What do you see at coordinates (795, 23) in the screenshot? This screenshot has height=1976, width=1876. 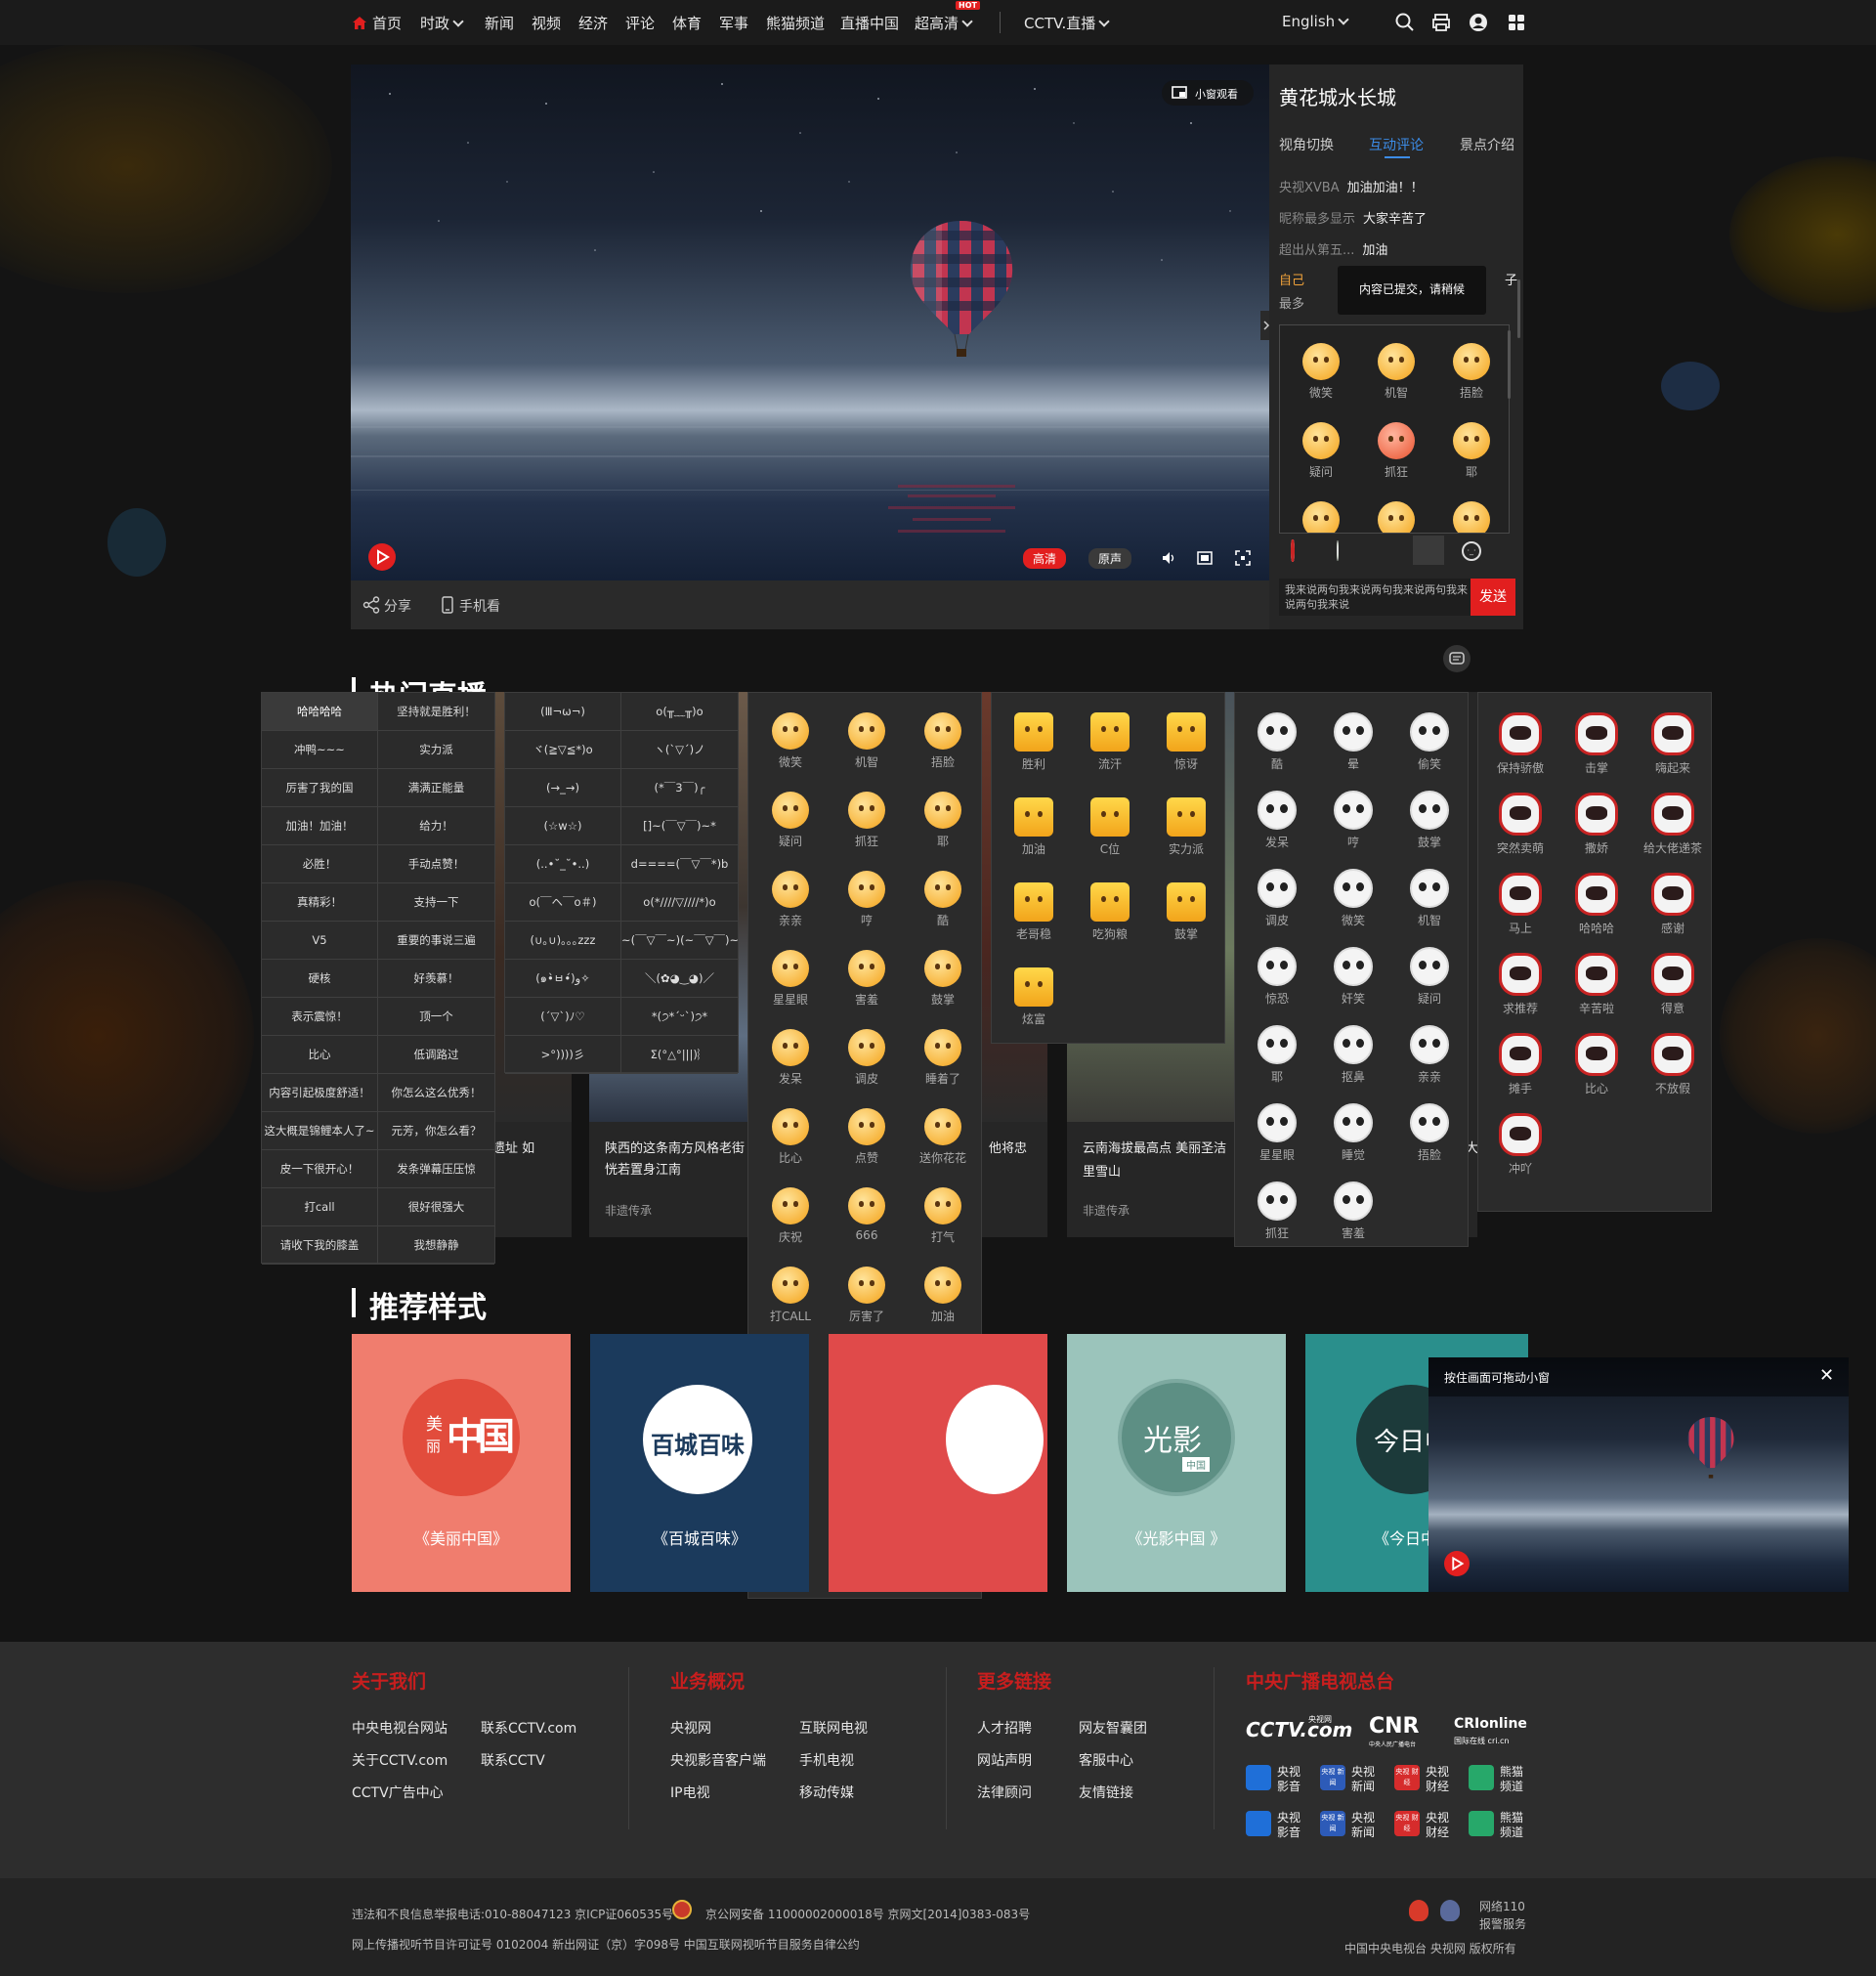 I see `nav-item-panda: 熊猫频道` at bounding box center [795, 23].